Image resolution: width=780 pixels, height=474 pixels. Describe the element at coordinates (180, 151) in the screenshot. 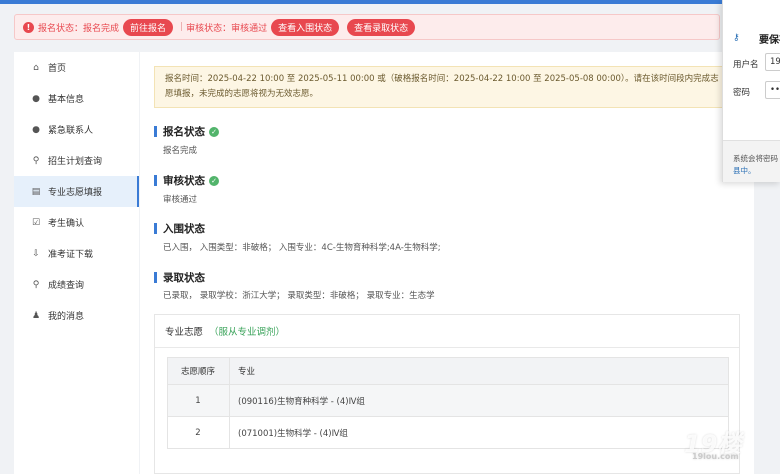

I see `registration-status-value: 报名完成` at that location.